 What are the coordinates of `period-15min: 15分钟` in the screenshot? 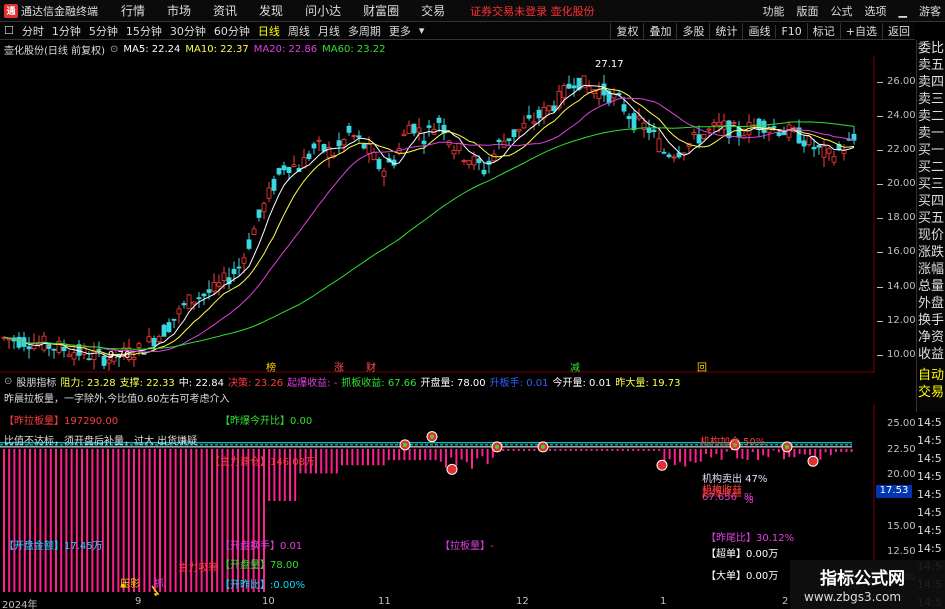 It's located at (144, 31).